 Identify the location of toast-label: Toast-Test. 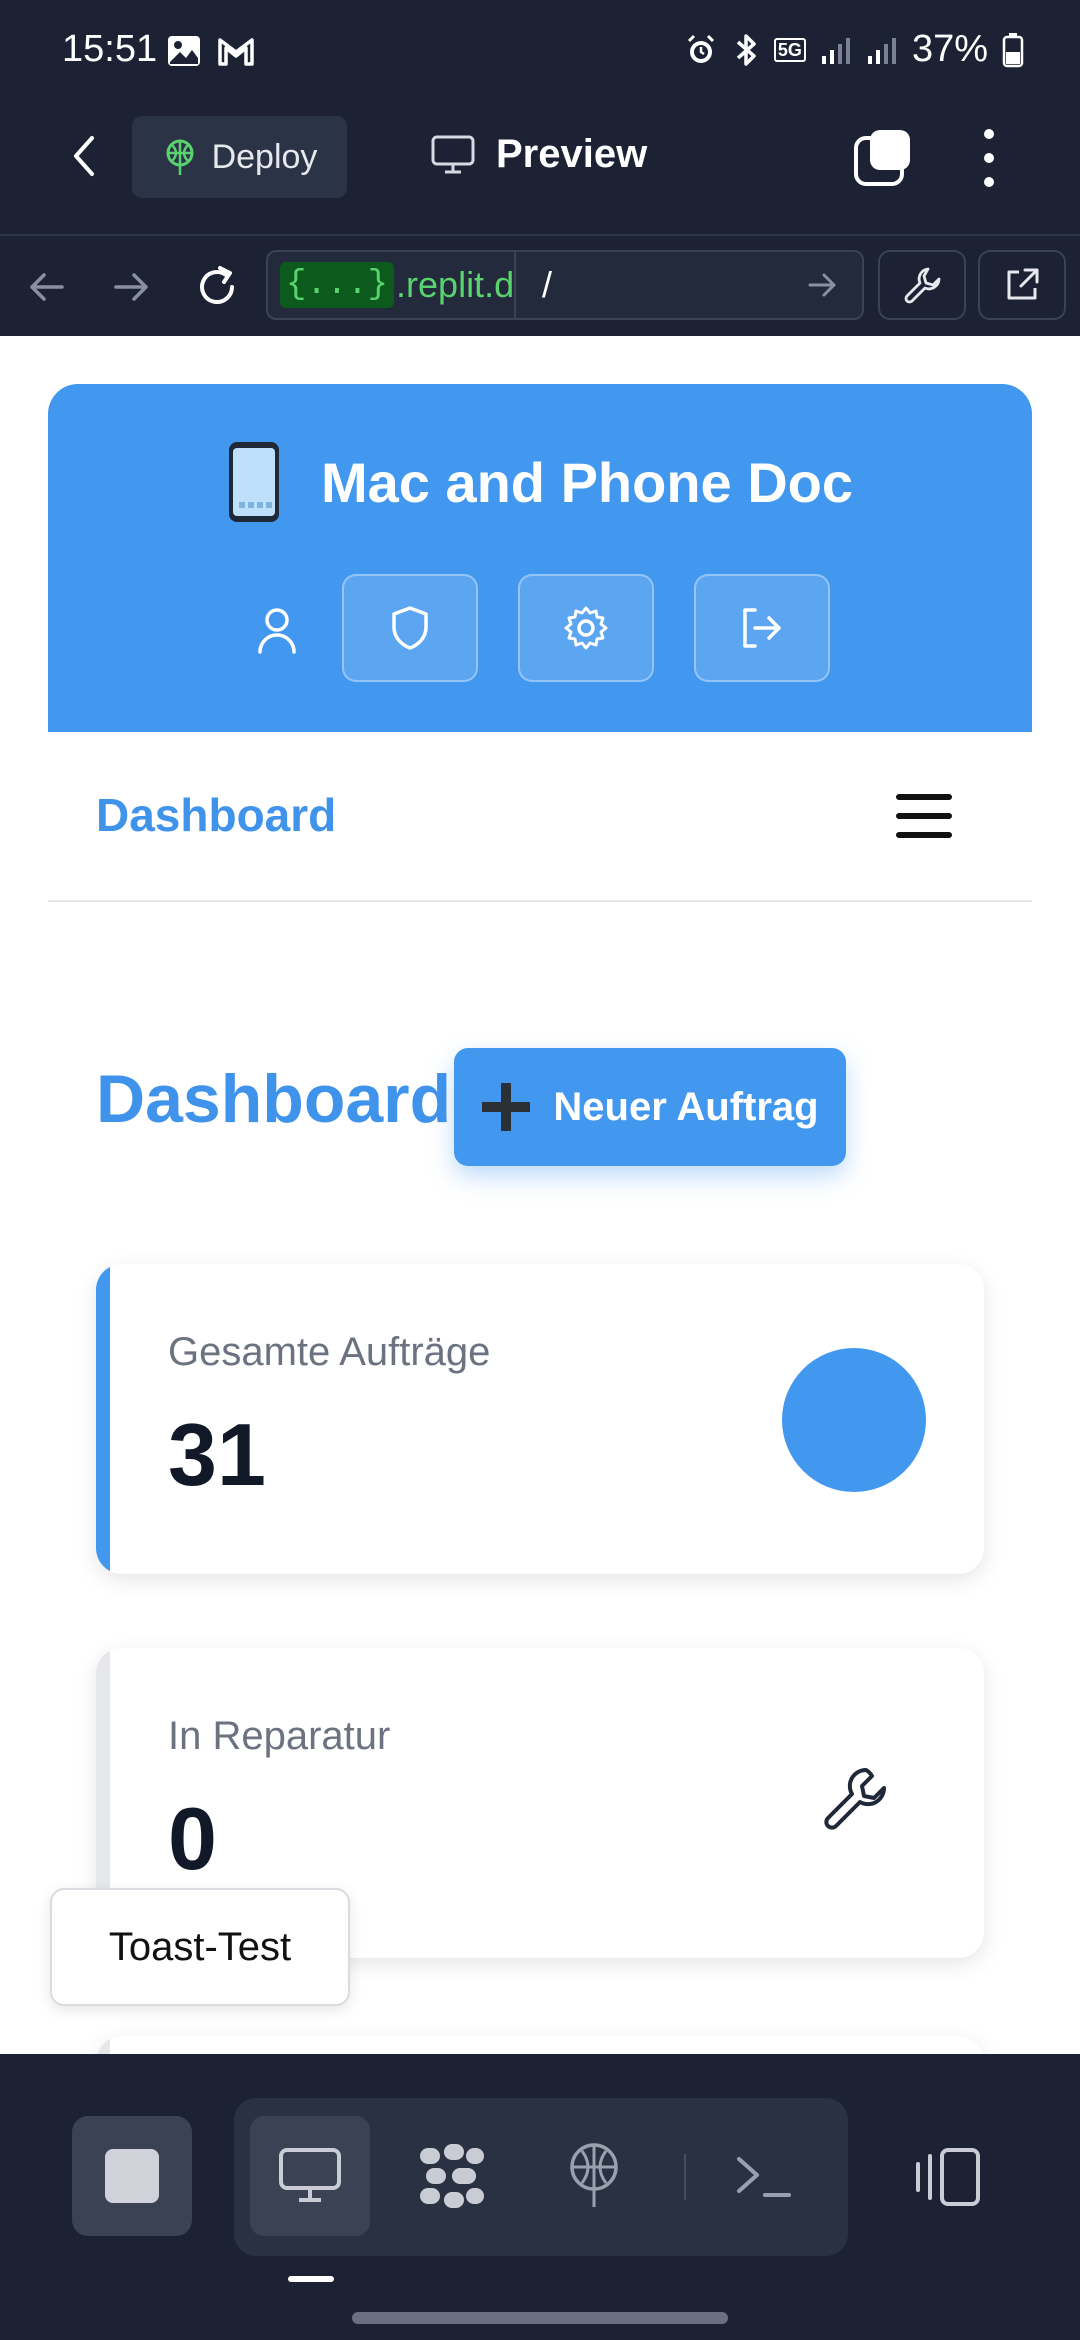
(200, 1946).